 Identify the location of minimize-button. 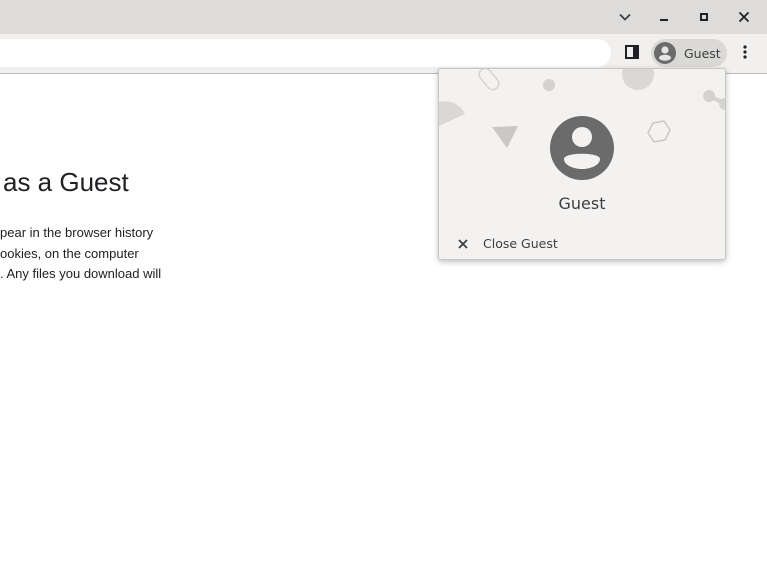
(664, 17).